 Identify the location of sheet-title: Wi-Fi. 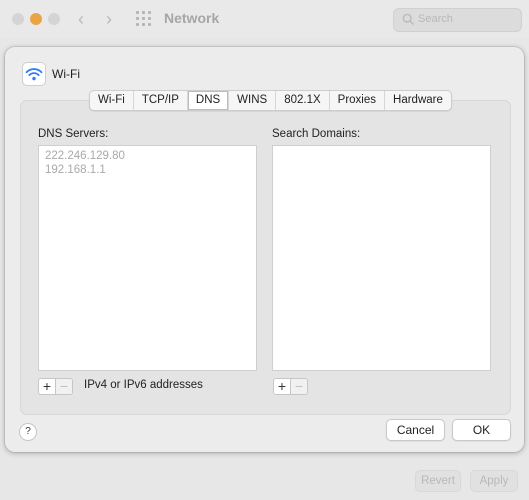
(66, 74).